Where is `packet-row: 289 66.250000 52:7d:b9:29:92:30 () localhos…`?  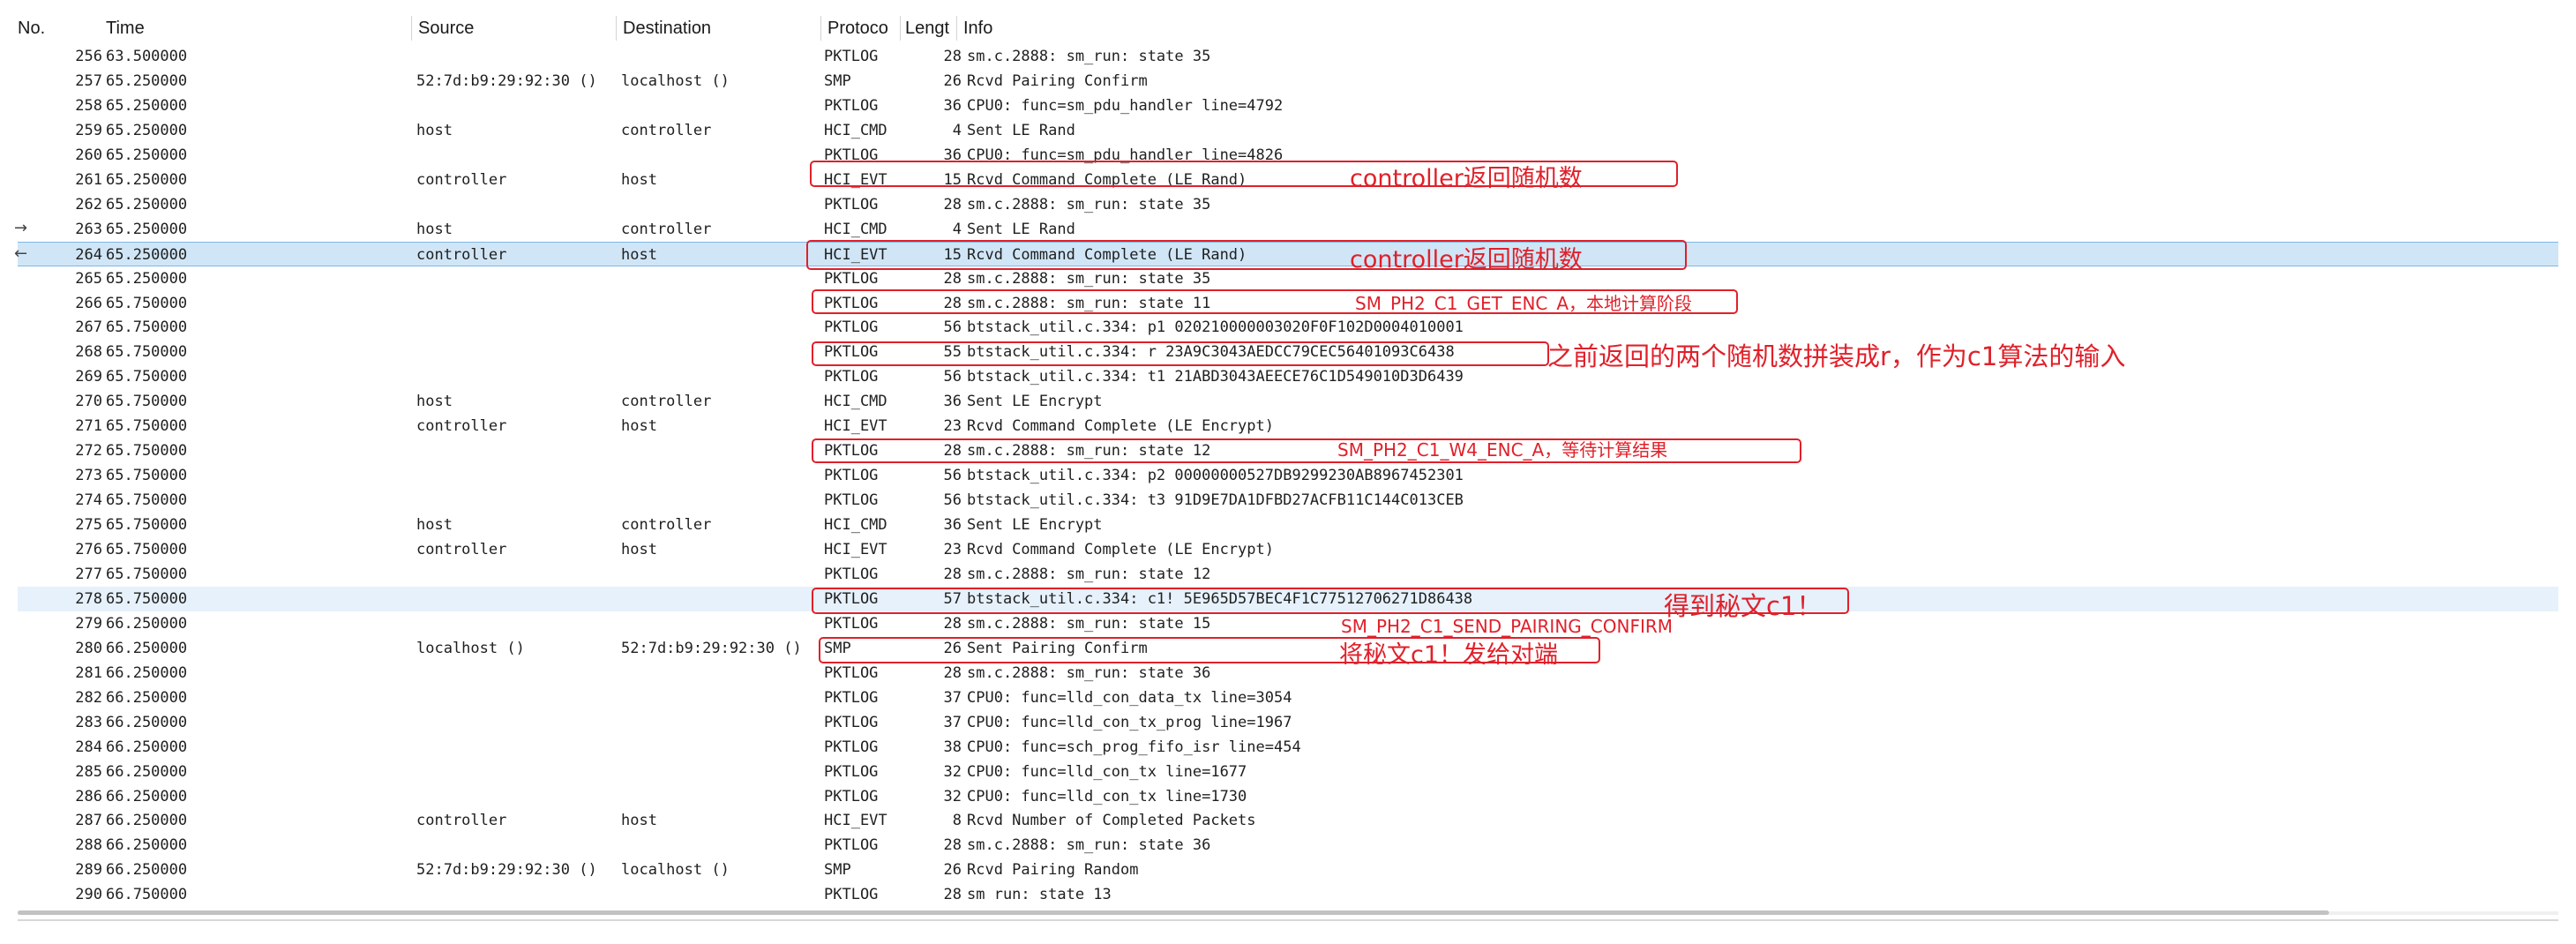
packet-row: 289 66.250000 52:7d:b9:29:92:30 () localhos… is located at coordinates (1288, 870).